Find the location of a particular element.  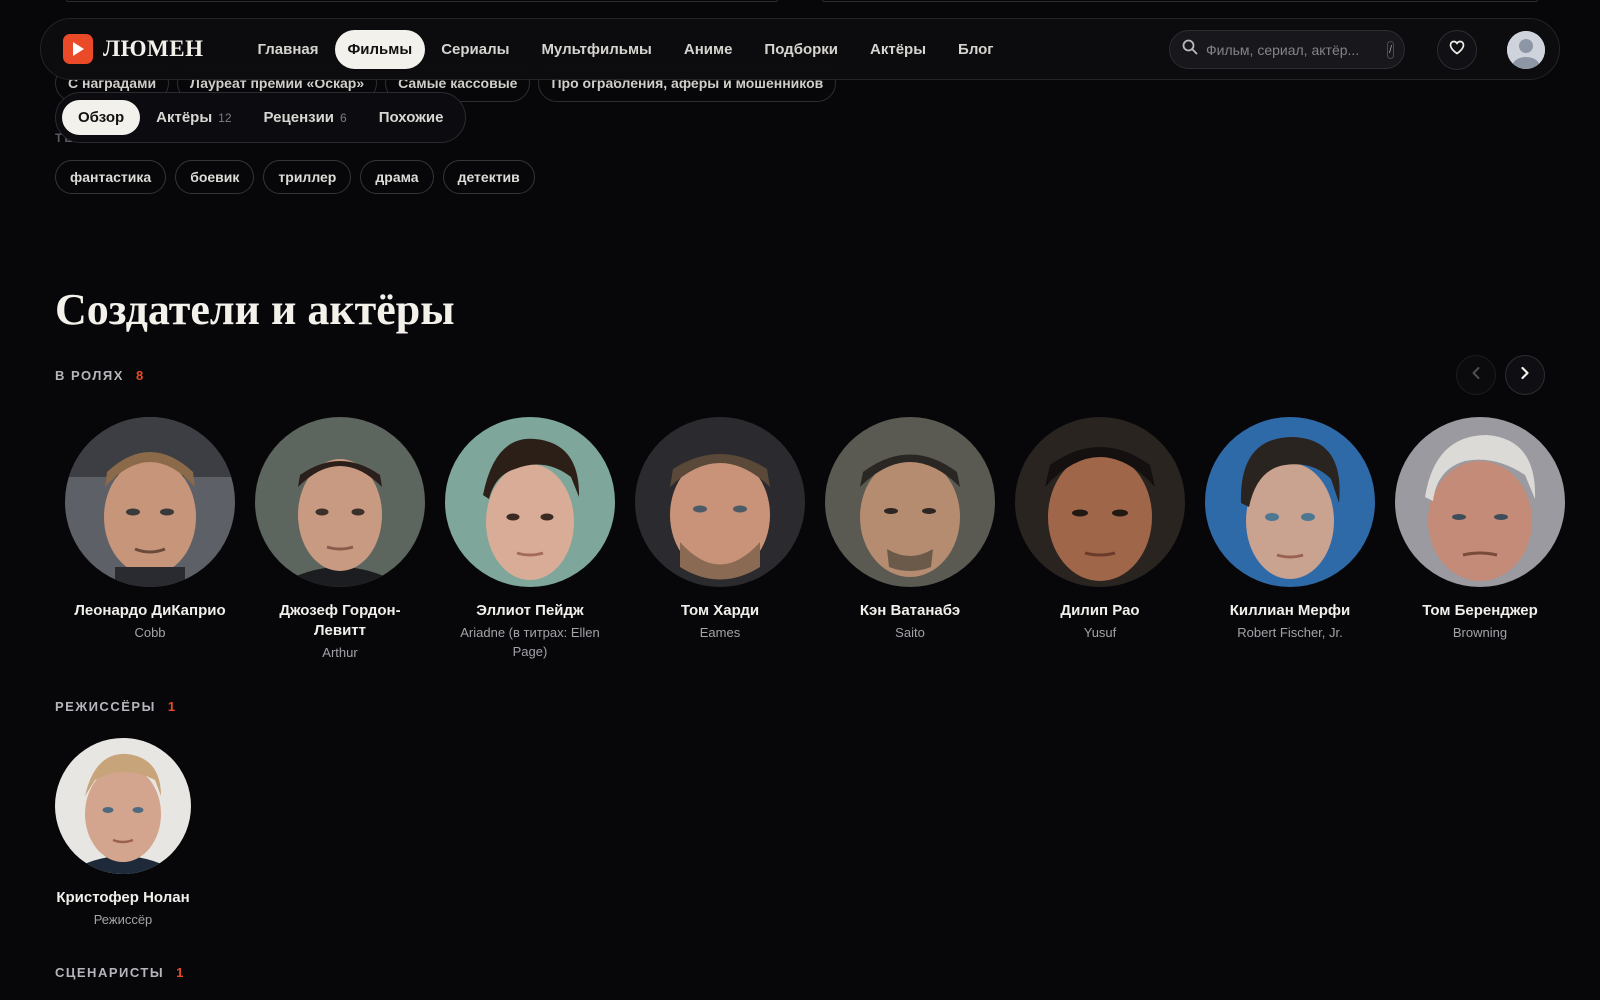

person-role: Robert Fischer, Jr. is located at coordinates (1290, 632).